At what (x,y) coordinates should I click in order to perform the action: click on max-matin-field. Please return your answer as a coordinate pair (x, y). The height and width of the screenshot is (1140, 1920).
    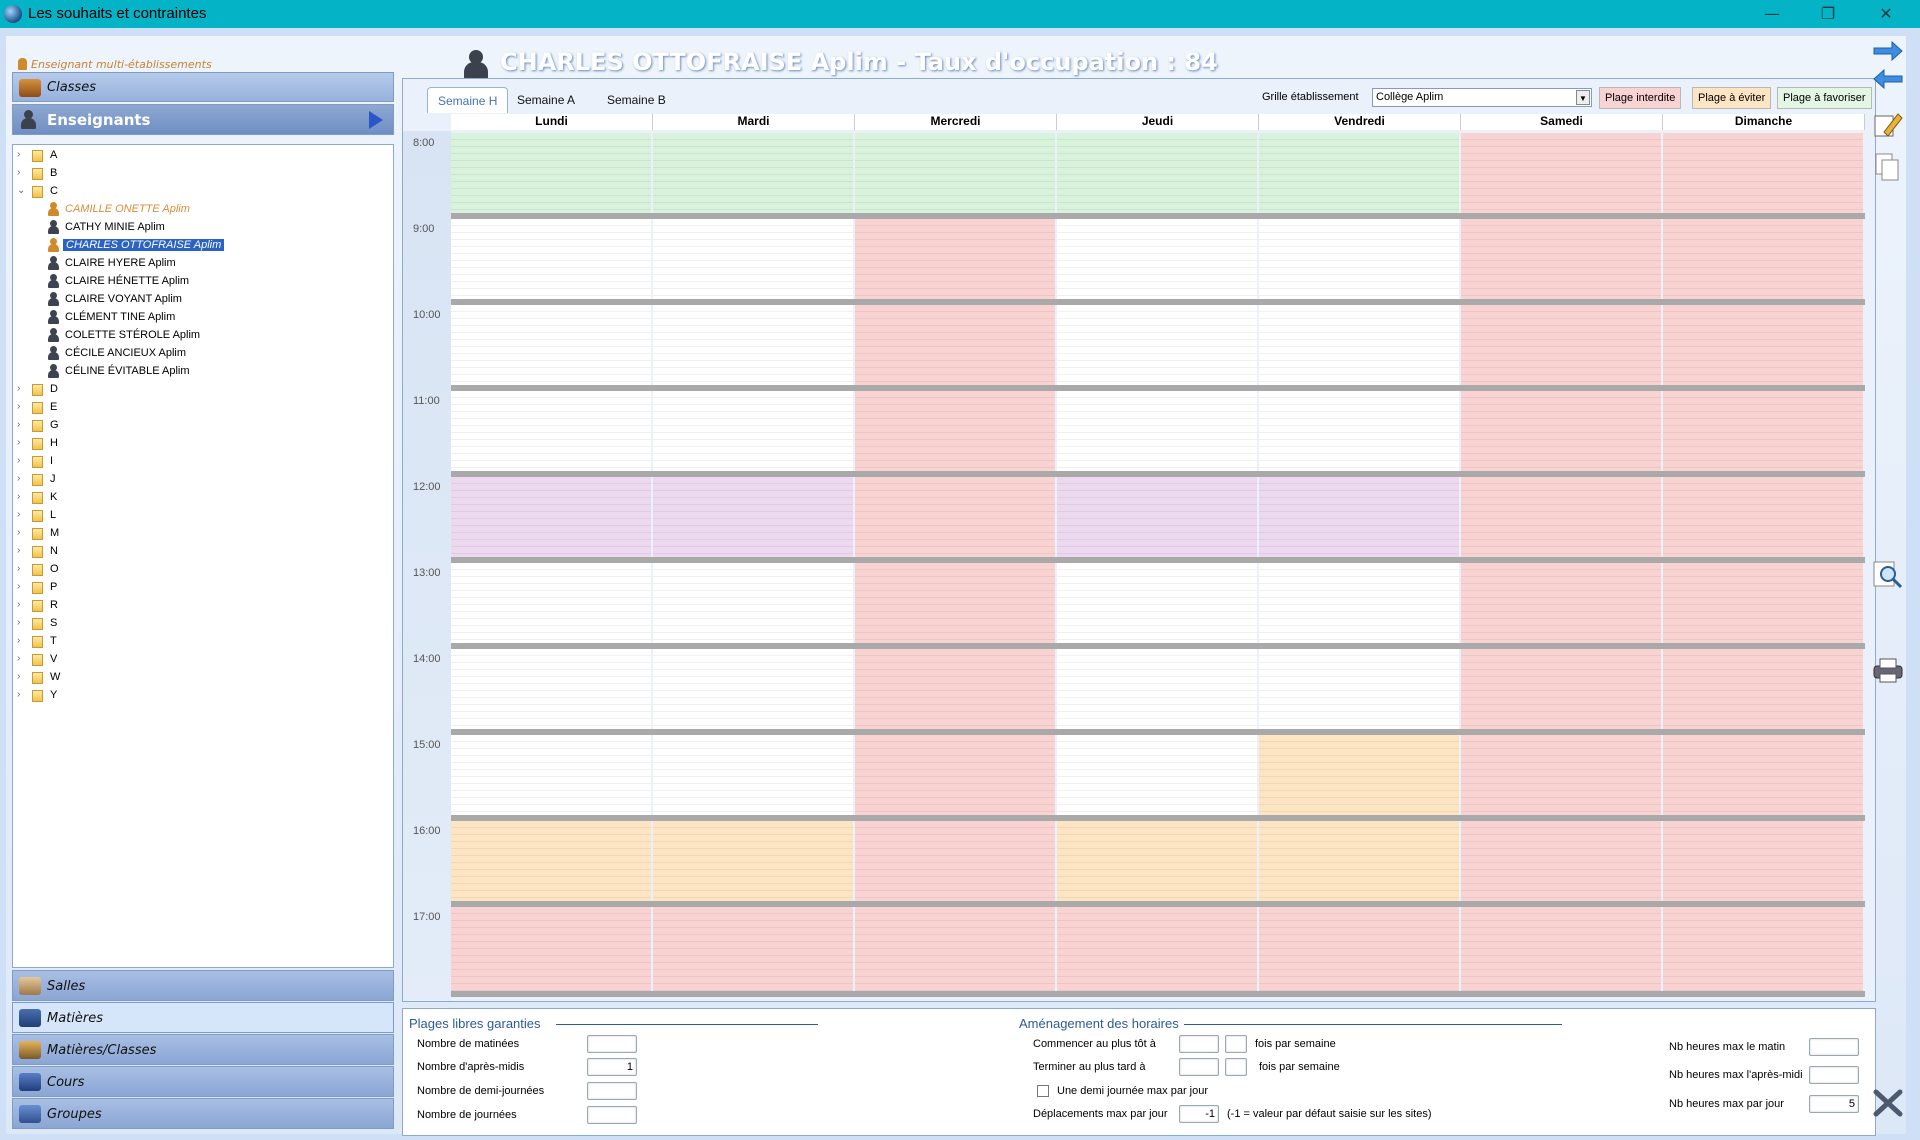
    Looking at the image, I should click on (1834, 1047).